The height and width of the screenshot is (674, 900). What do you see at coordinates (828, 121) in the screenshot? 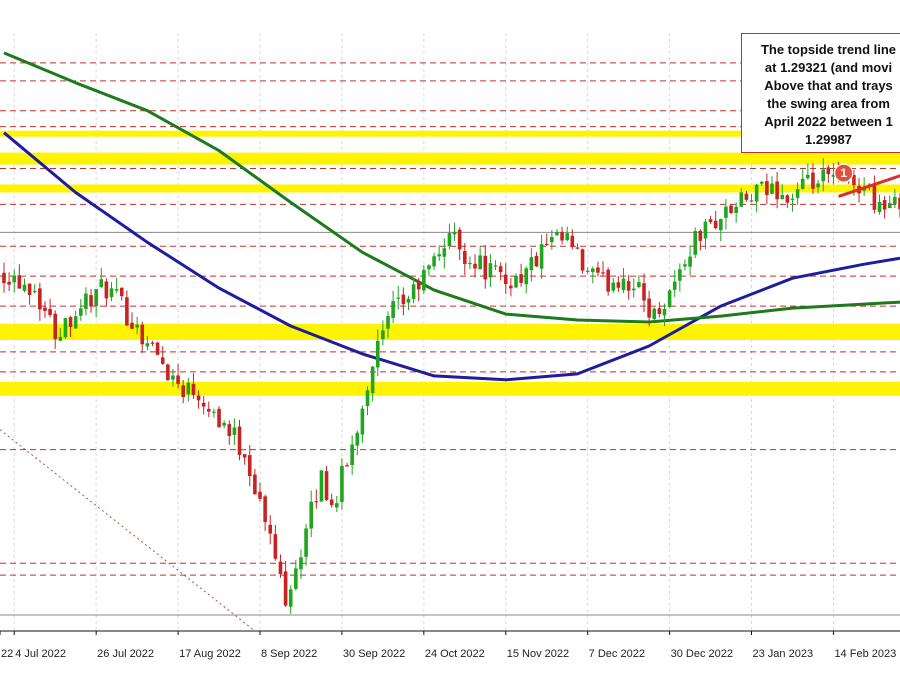
I see `annotation-line-5: April 2022 between 1` at bounding box center [828, 121].